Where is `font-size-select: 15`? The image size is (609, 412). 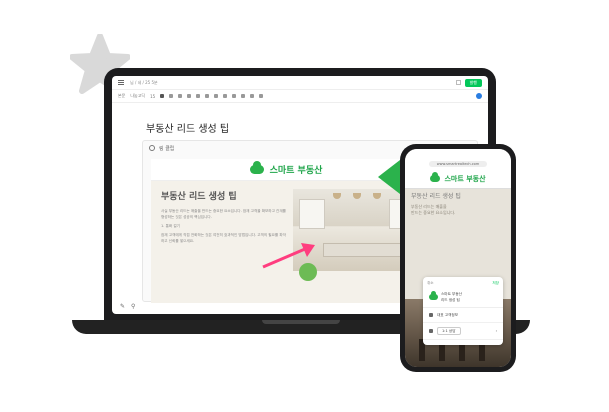 font-size-select: 15 is located at coordinates (152, 96).